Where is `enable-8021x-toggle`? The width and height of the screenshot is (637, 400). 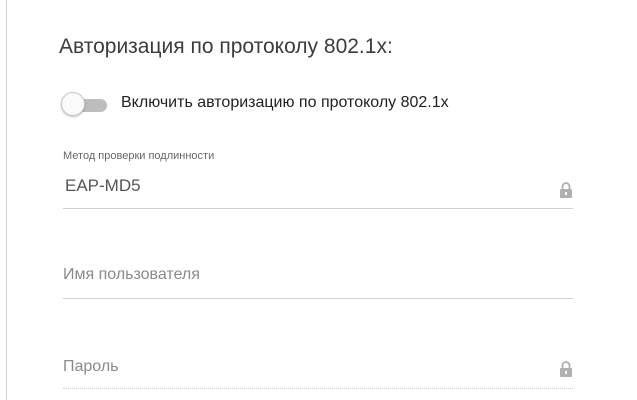
enable-8021x-toggle is located at coordinates (84, 104).